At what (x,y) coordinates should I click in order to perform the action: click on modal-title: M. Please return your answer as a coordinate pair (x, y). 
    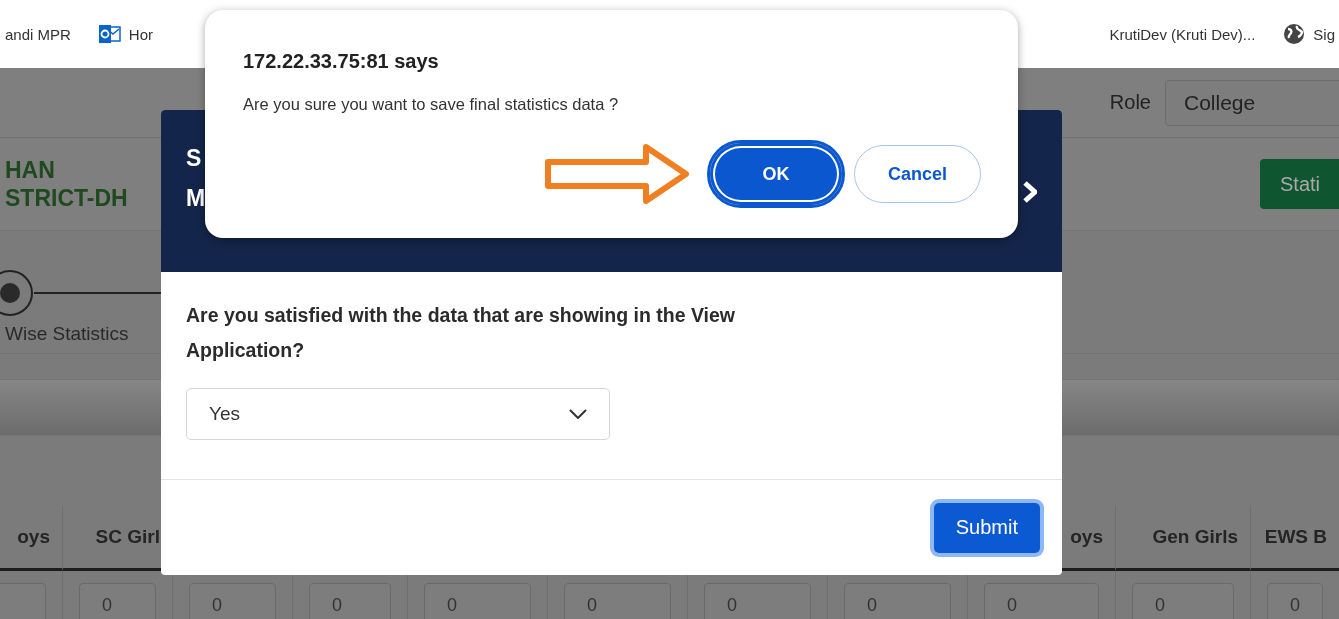
    Looking at the image, I should click on (196, 198).